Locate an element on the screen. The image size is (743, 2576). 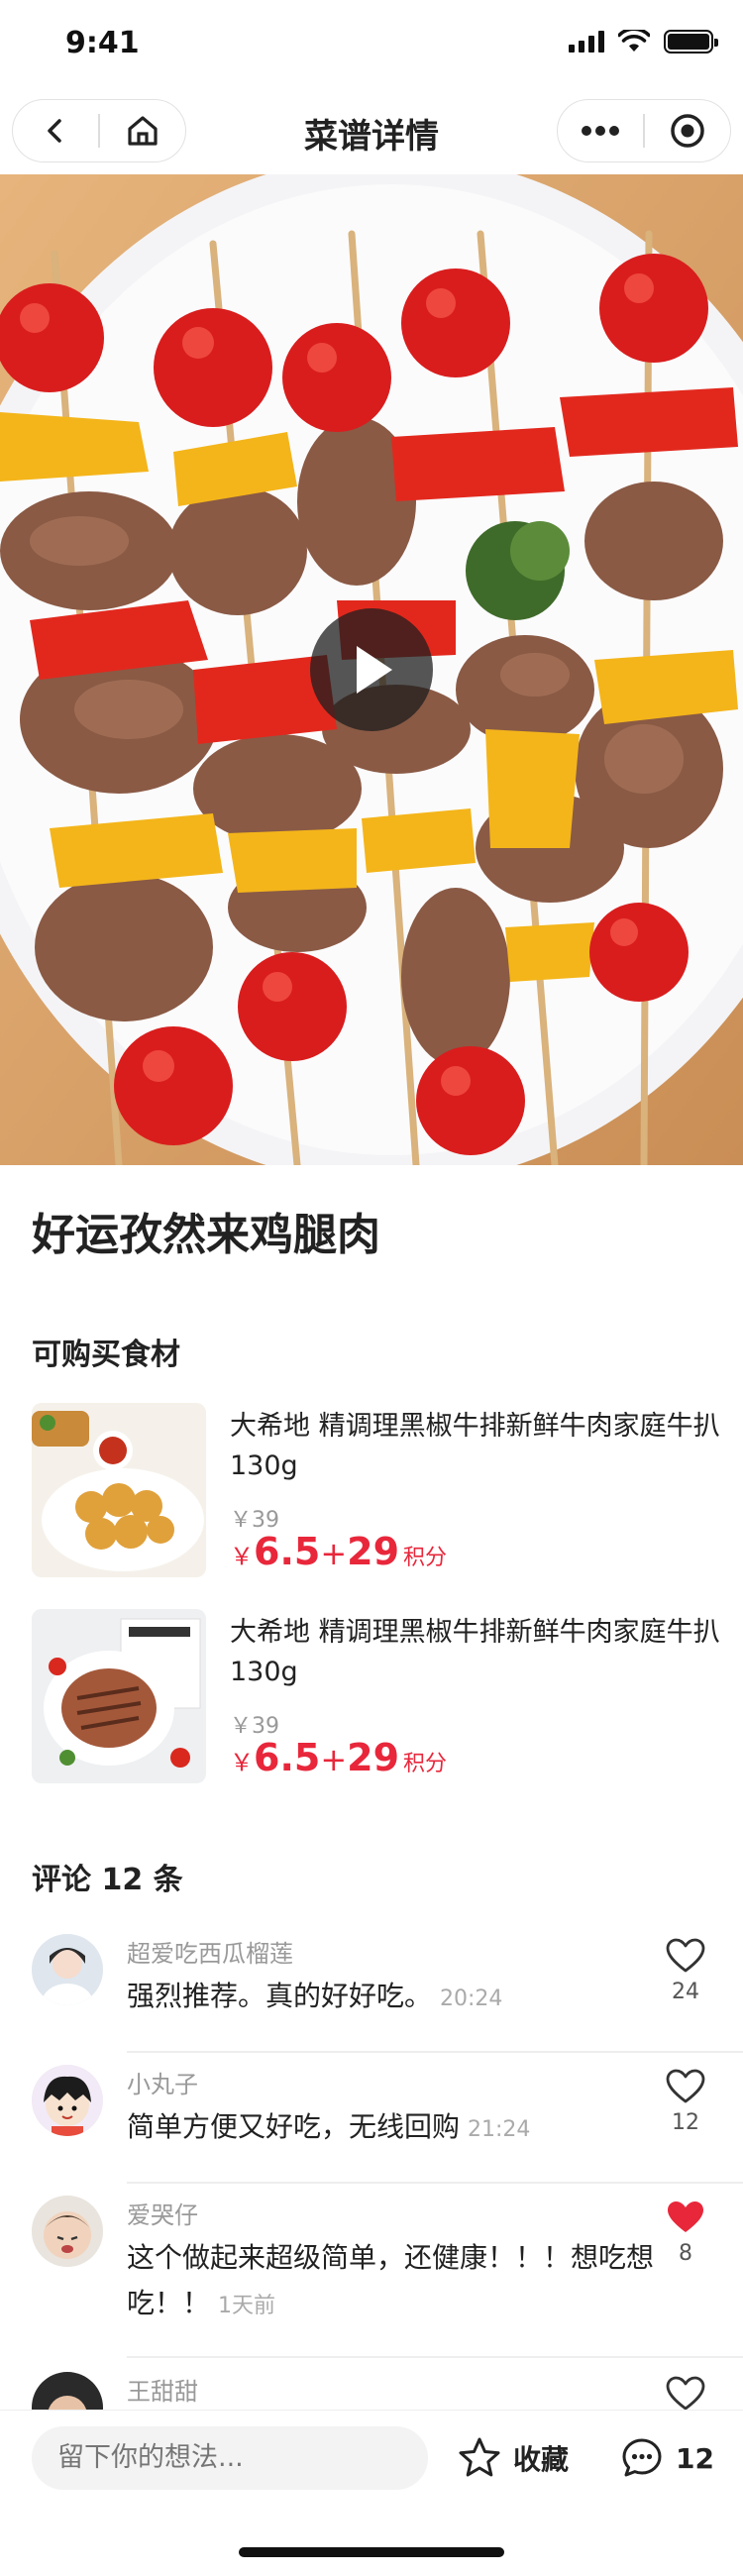
status-bar: 9:41 is located at coordinates (371, 44).